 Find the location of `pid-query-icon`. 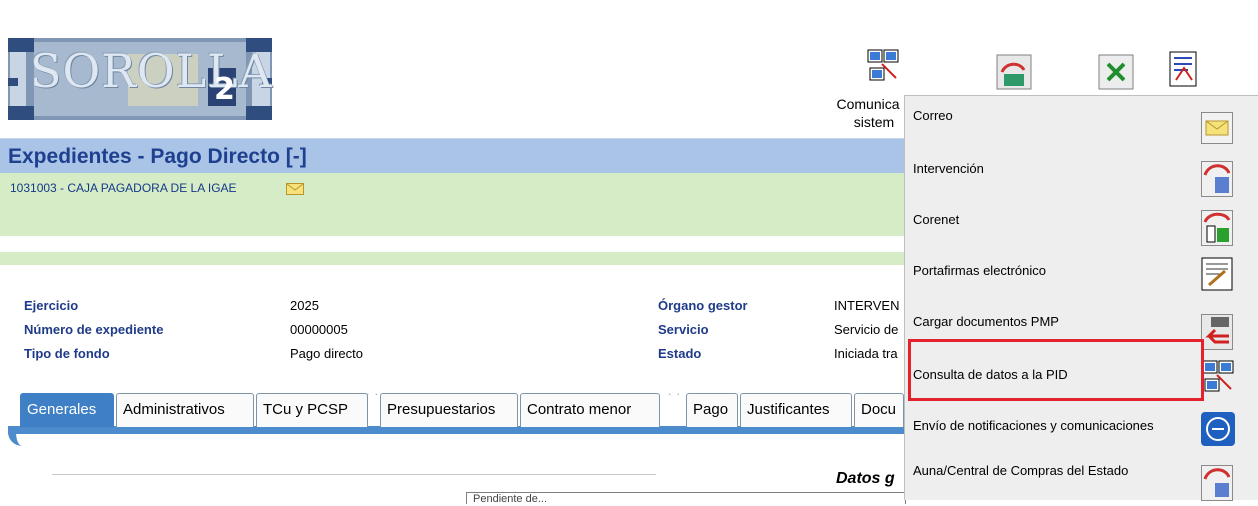

pid-query-icon is located at coordinates (1217, 375).